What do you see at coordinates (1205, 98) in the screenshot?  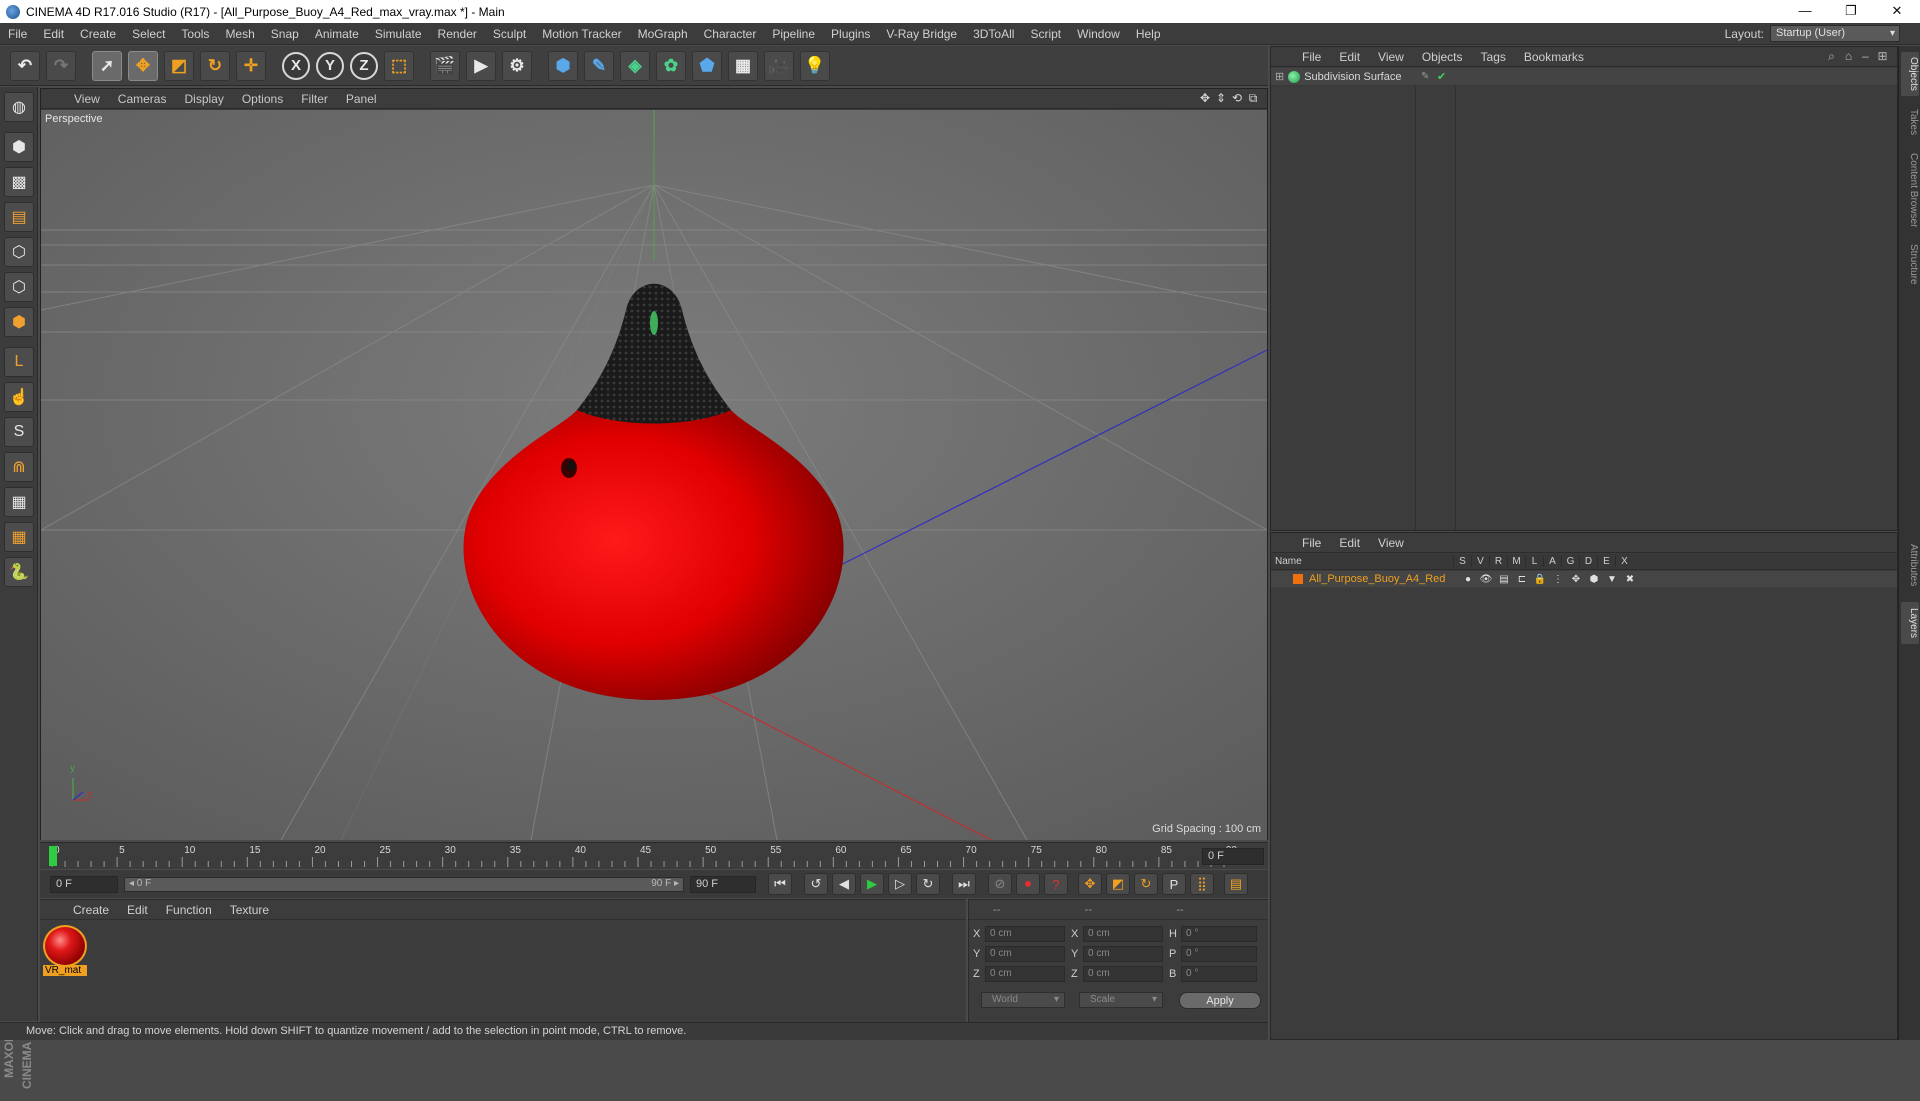 I see `pan-icon: ✥` at bounding box center [1205, 98].